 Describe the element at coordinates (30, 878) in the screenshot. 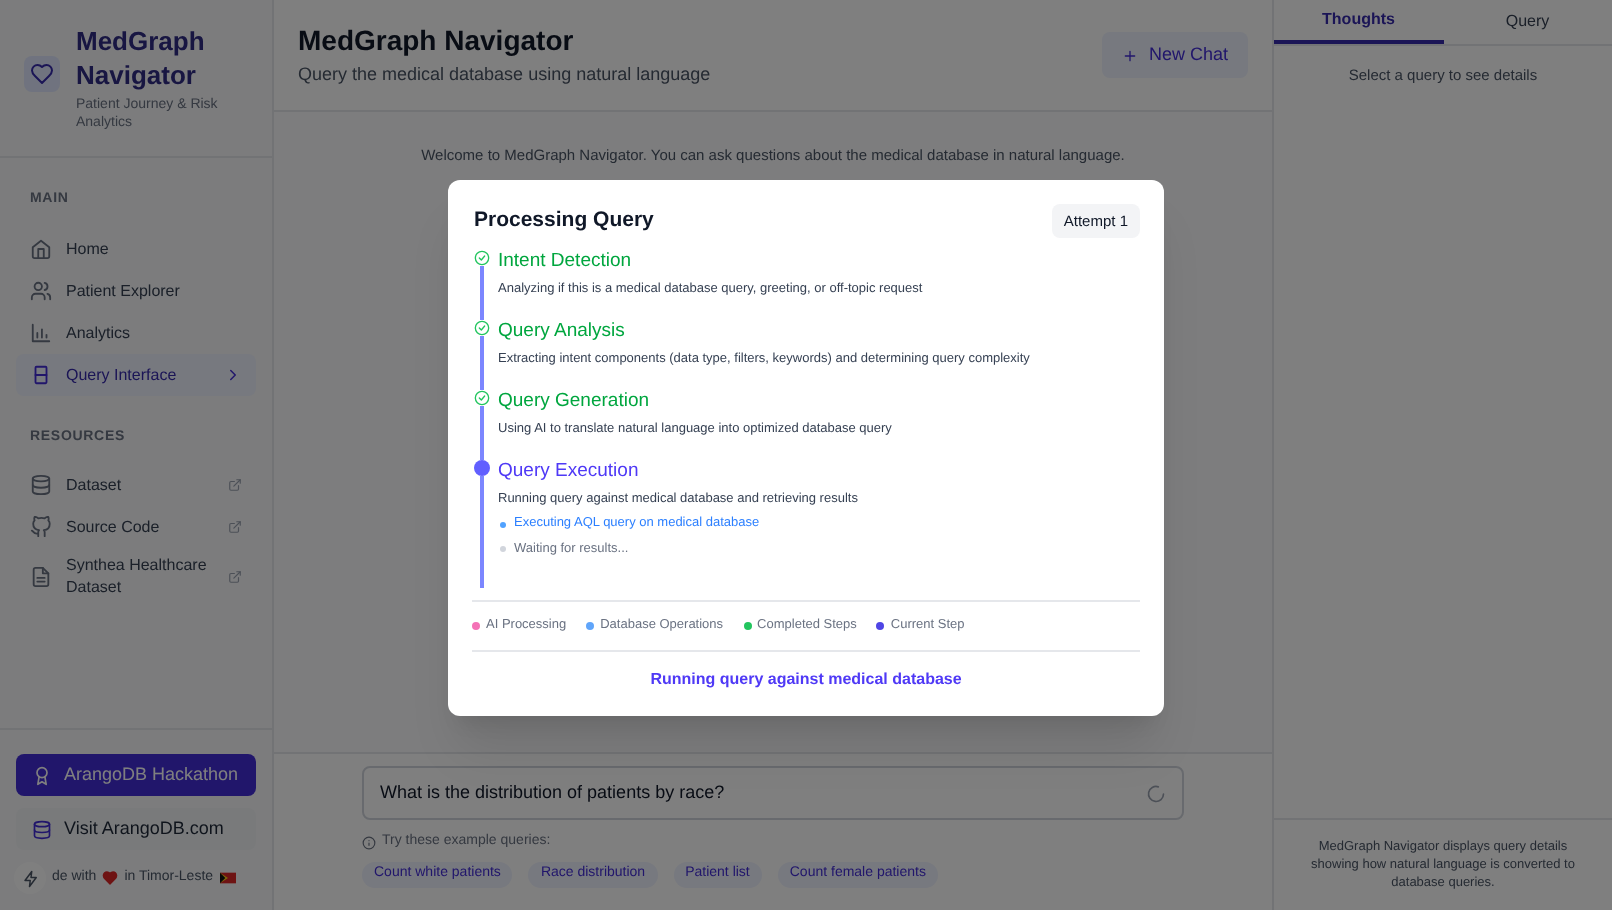

I see `lightning-icon` at that location.